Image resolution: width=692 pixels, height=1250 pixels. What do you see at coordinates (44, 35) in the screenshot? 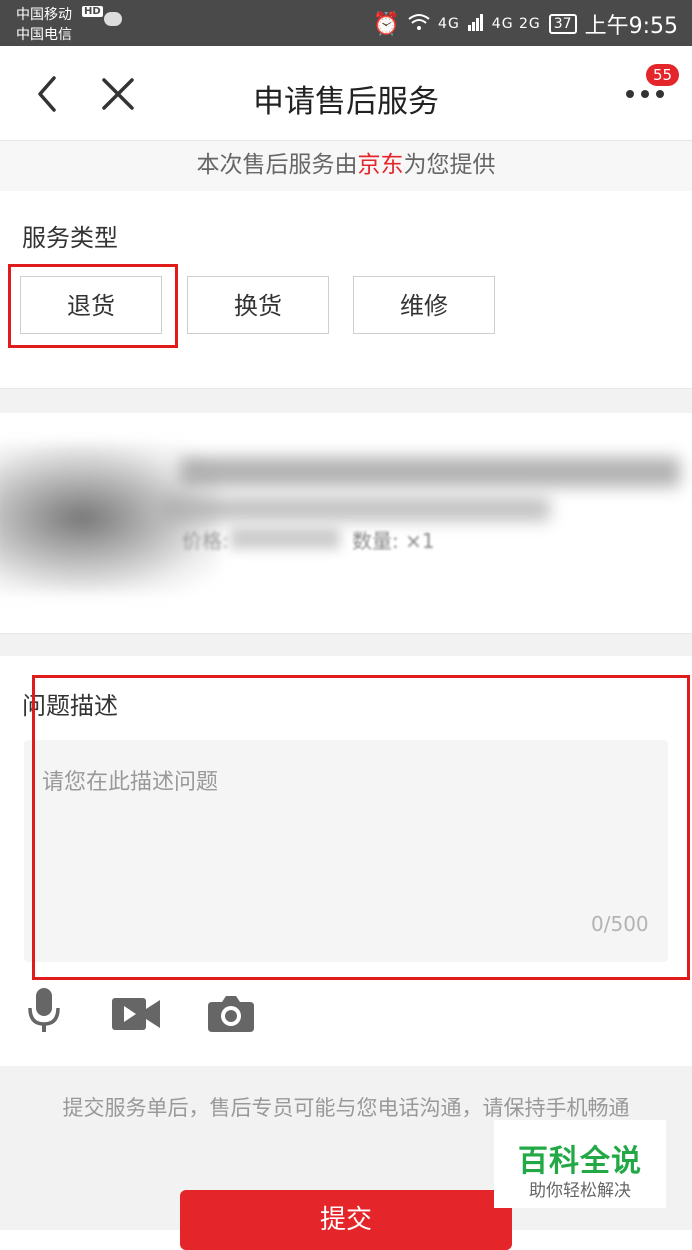
I see `carrier-label-2: 中国电信` at bounding box center [44, 35].